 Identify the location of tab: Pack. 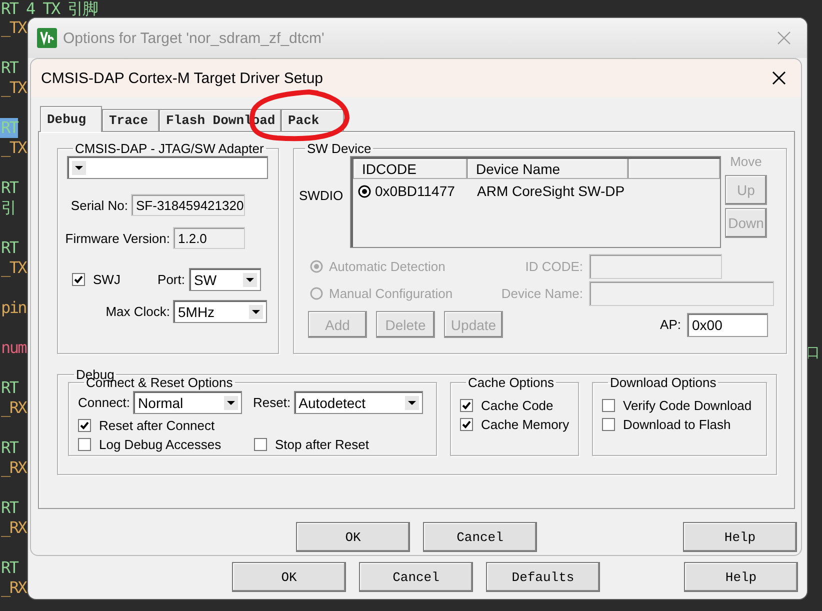
(312, 120).